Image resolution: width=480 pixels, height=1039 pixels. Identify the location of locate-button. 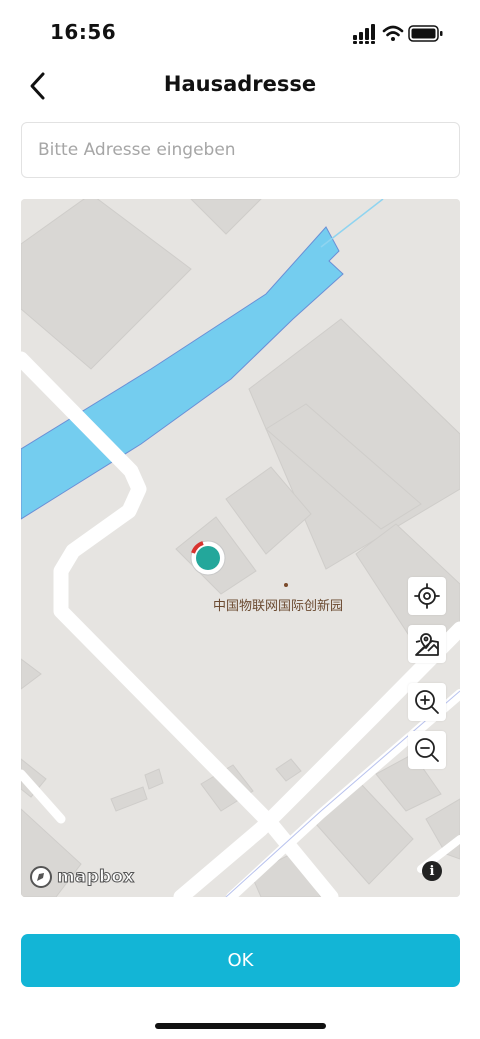
(427, 596).